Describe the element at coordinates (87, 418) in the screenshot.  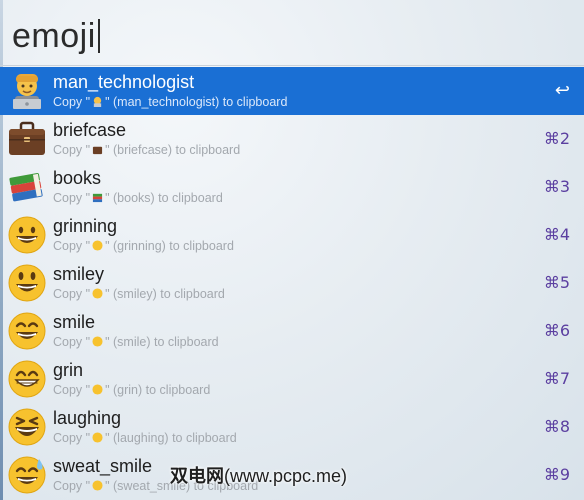
I see `result-title: laughing` at that location.